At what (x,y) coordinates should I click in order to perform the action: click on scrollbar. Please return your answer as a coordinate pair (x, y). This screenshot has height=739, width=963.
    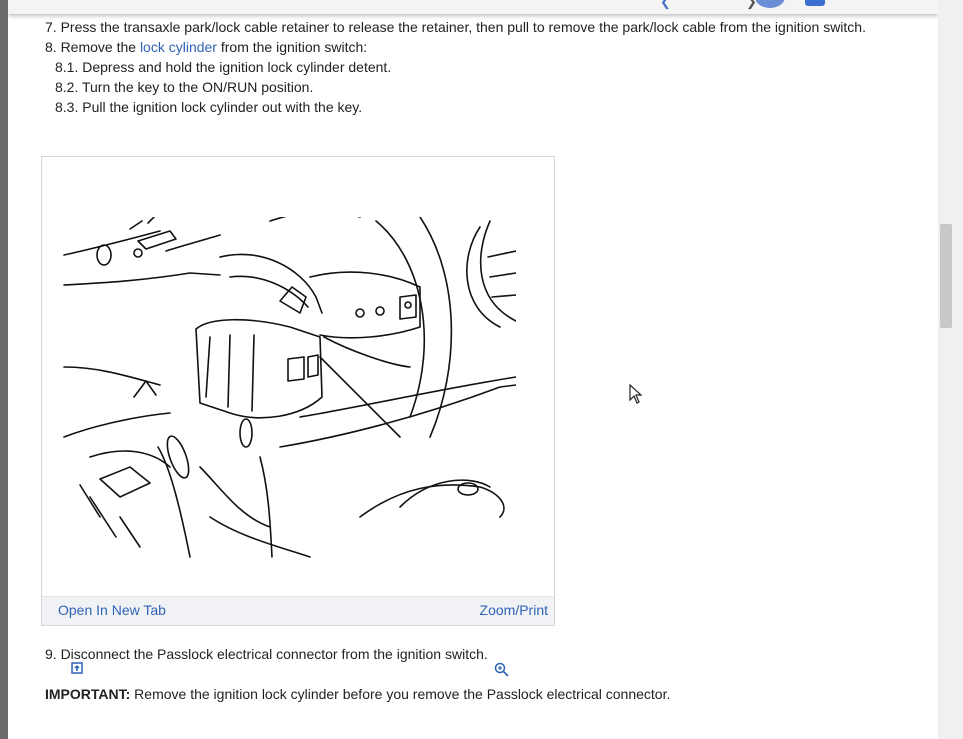
    Looking at the image, I should click on (950, 369).